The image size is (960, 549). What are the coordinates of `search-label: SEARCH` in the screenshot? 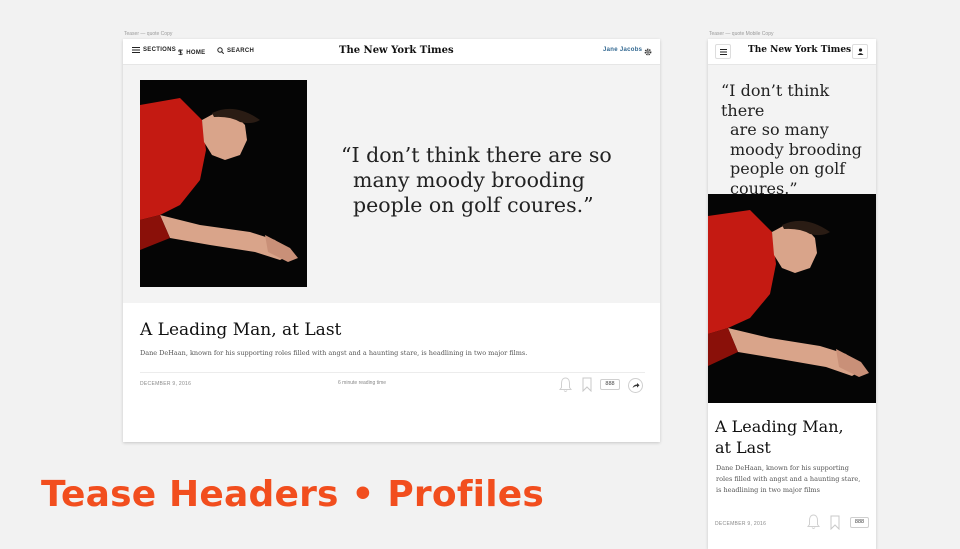 It's located at (241, 50).